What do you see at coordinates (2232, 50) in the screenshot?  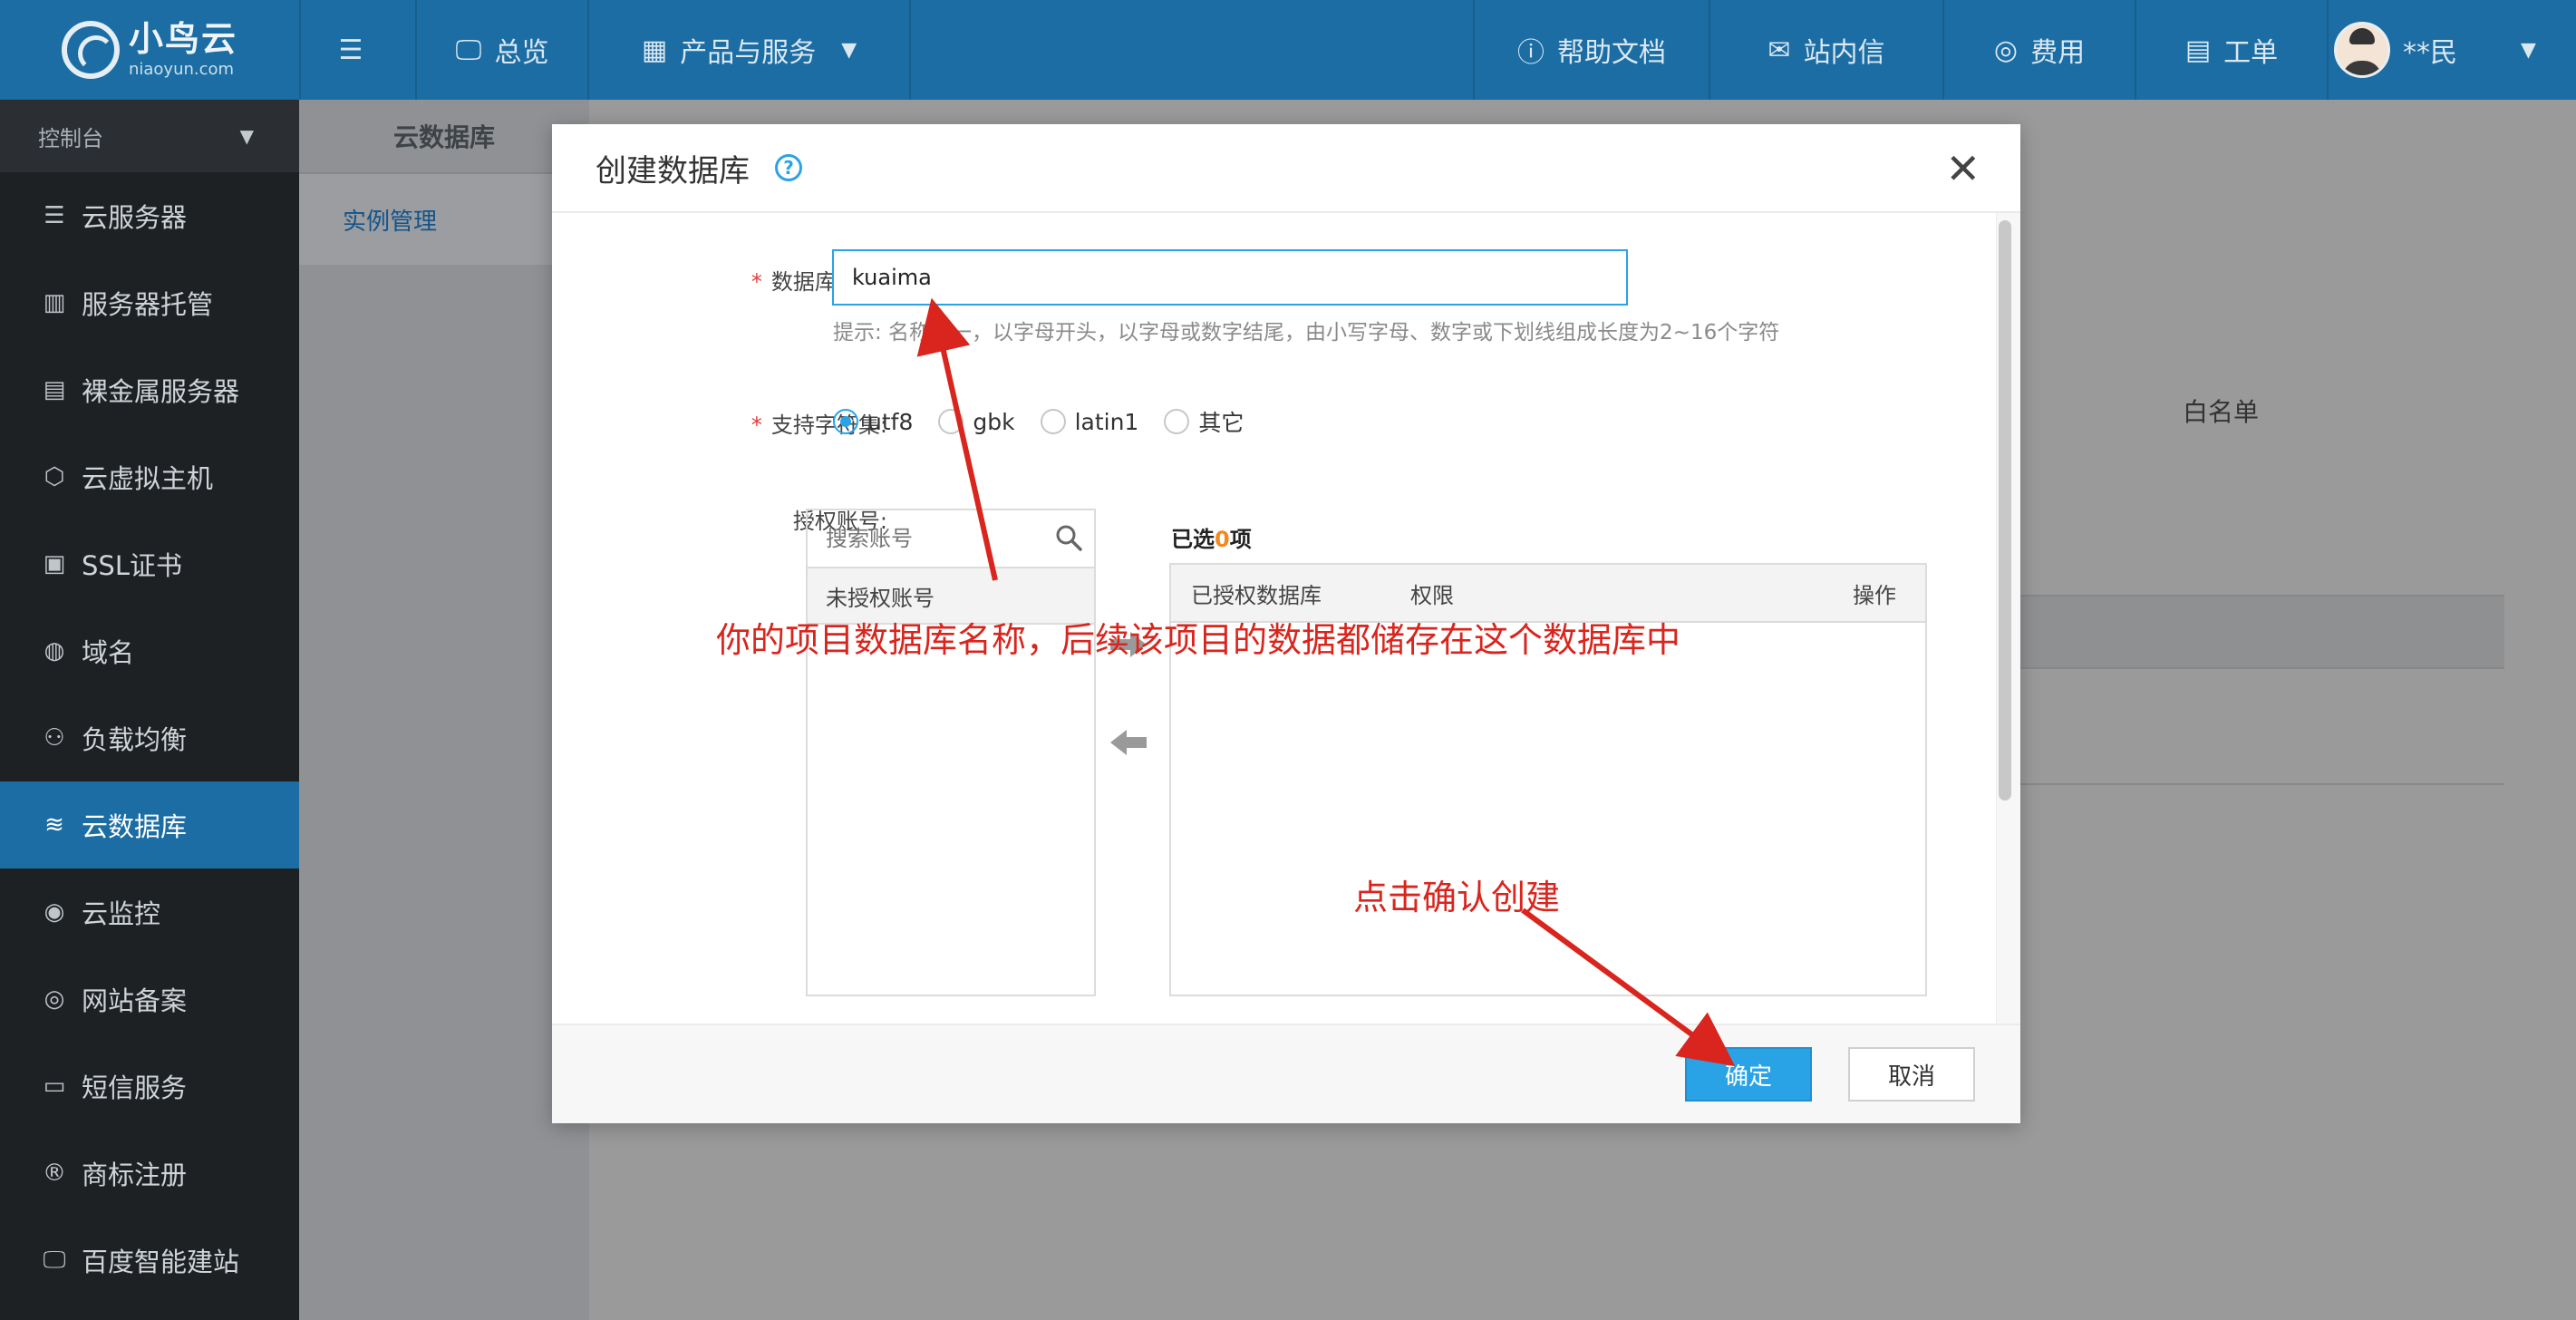 I see `nav-tickets: ▤ 工单` at bounding box center [2232, 50].